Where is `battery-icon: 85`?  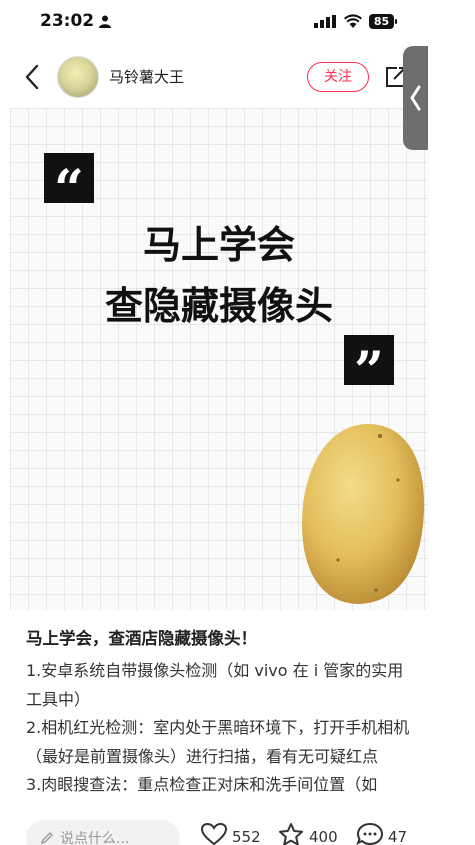
battery-icon: 85 is located at coordinates (384, 21).